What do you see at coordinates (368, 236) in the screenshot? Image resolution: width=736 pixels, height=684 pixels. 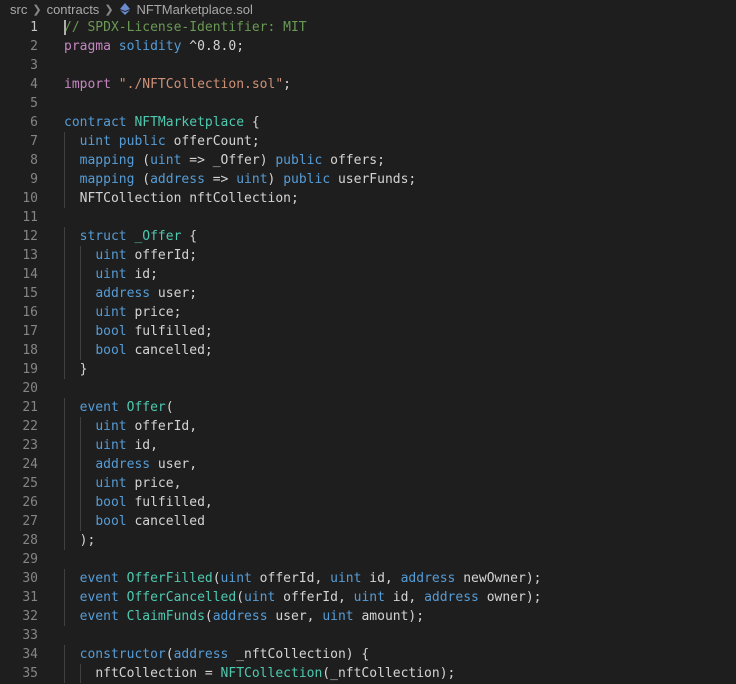 I see `code-line: 12 struct _Offer {` at bounding box center [368, 236].